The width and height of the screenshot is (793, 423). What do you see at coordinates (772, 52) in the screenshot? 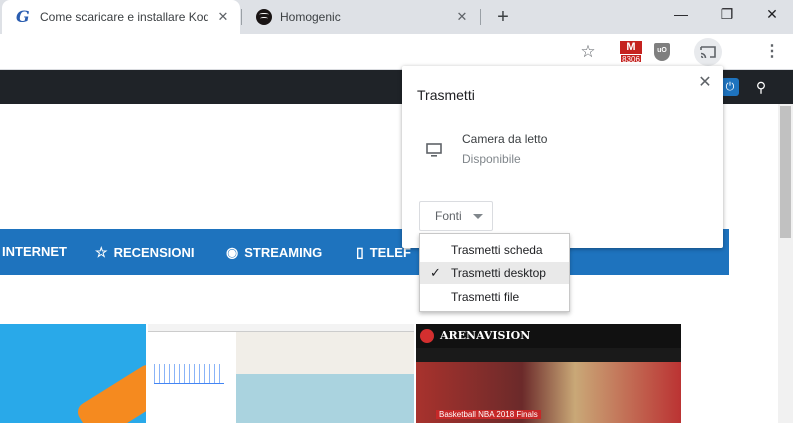
I see `browser-menu-icon: ⋮` at bounding box center [772, 52].